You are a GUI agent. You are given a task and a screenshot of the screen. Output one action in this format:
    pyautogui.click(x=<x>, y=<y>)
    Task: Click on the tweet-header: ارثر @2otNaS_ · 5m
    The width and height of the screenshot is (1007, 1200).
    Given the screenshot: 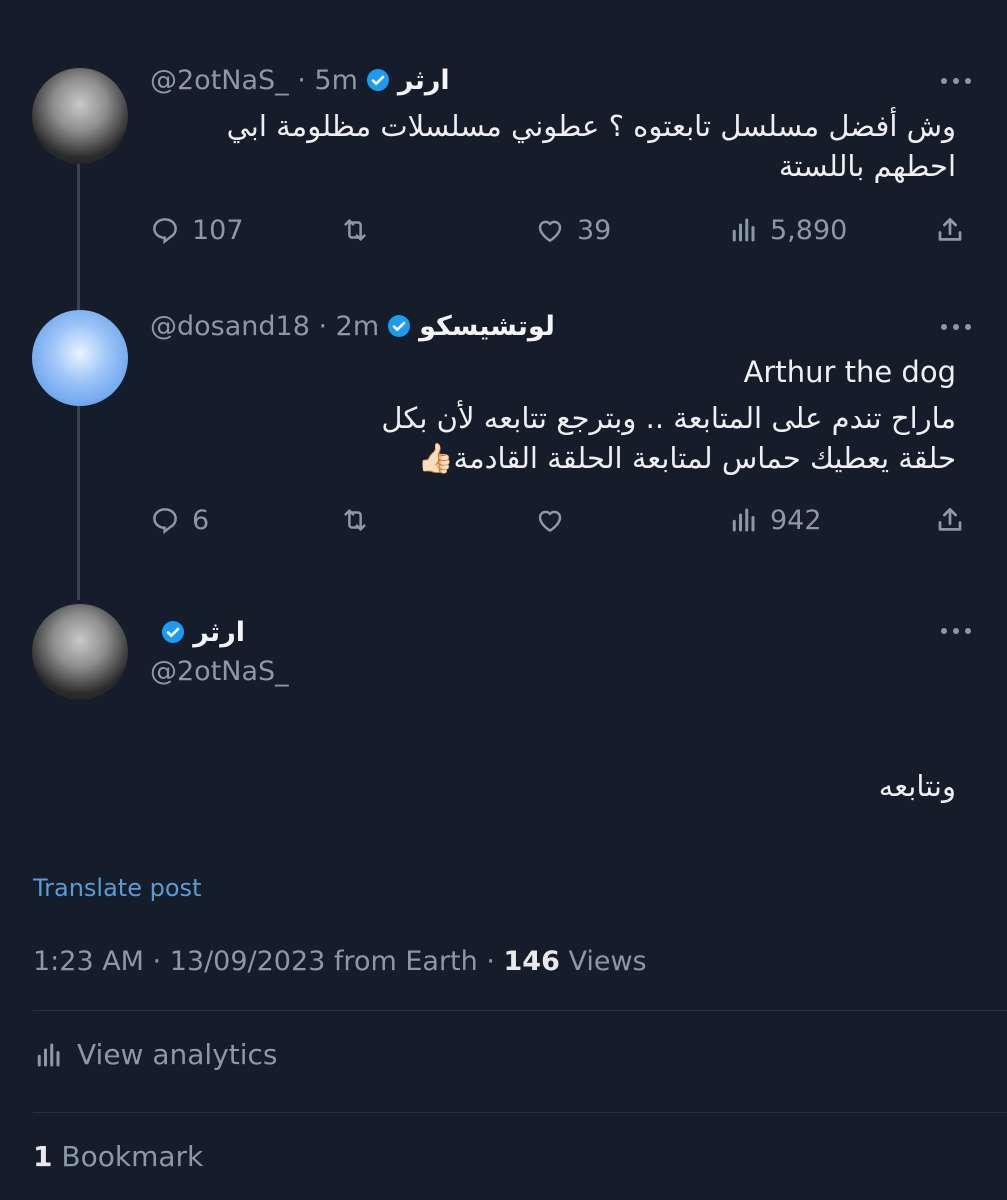 What is the action you would take?
    pyautogui.click(x=330, y=80)
    